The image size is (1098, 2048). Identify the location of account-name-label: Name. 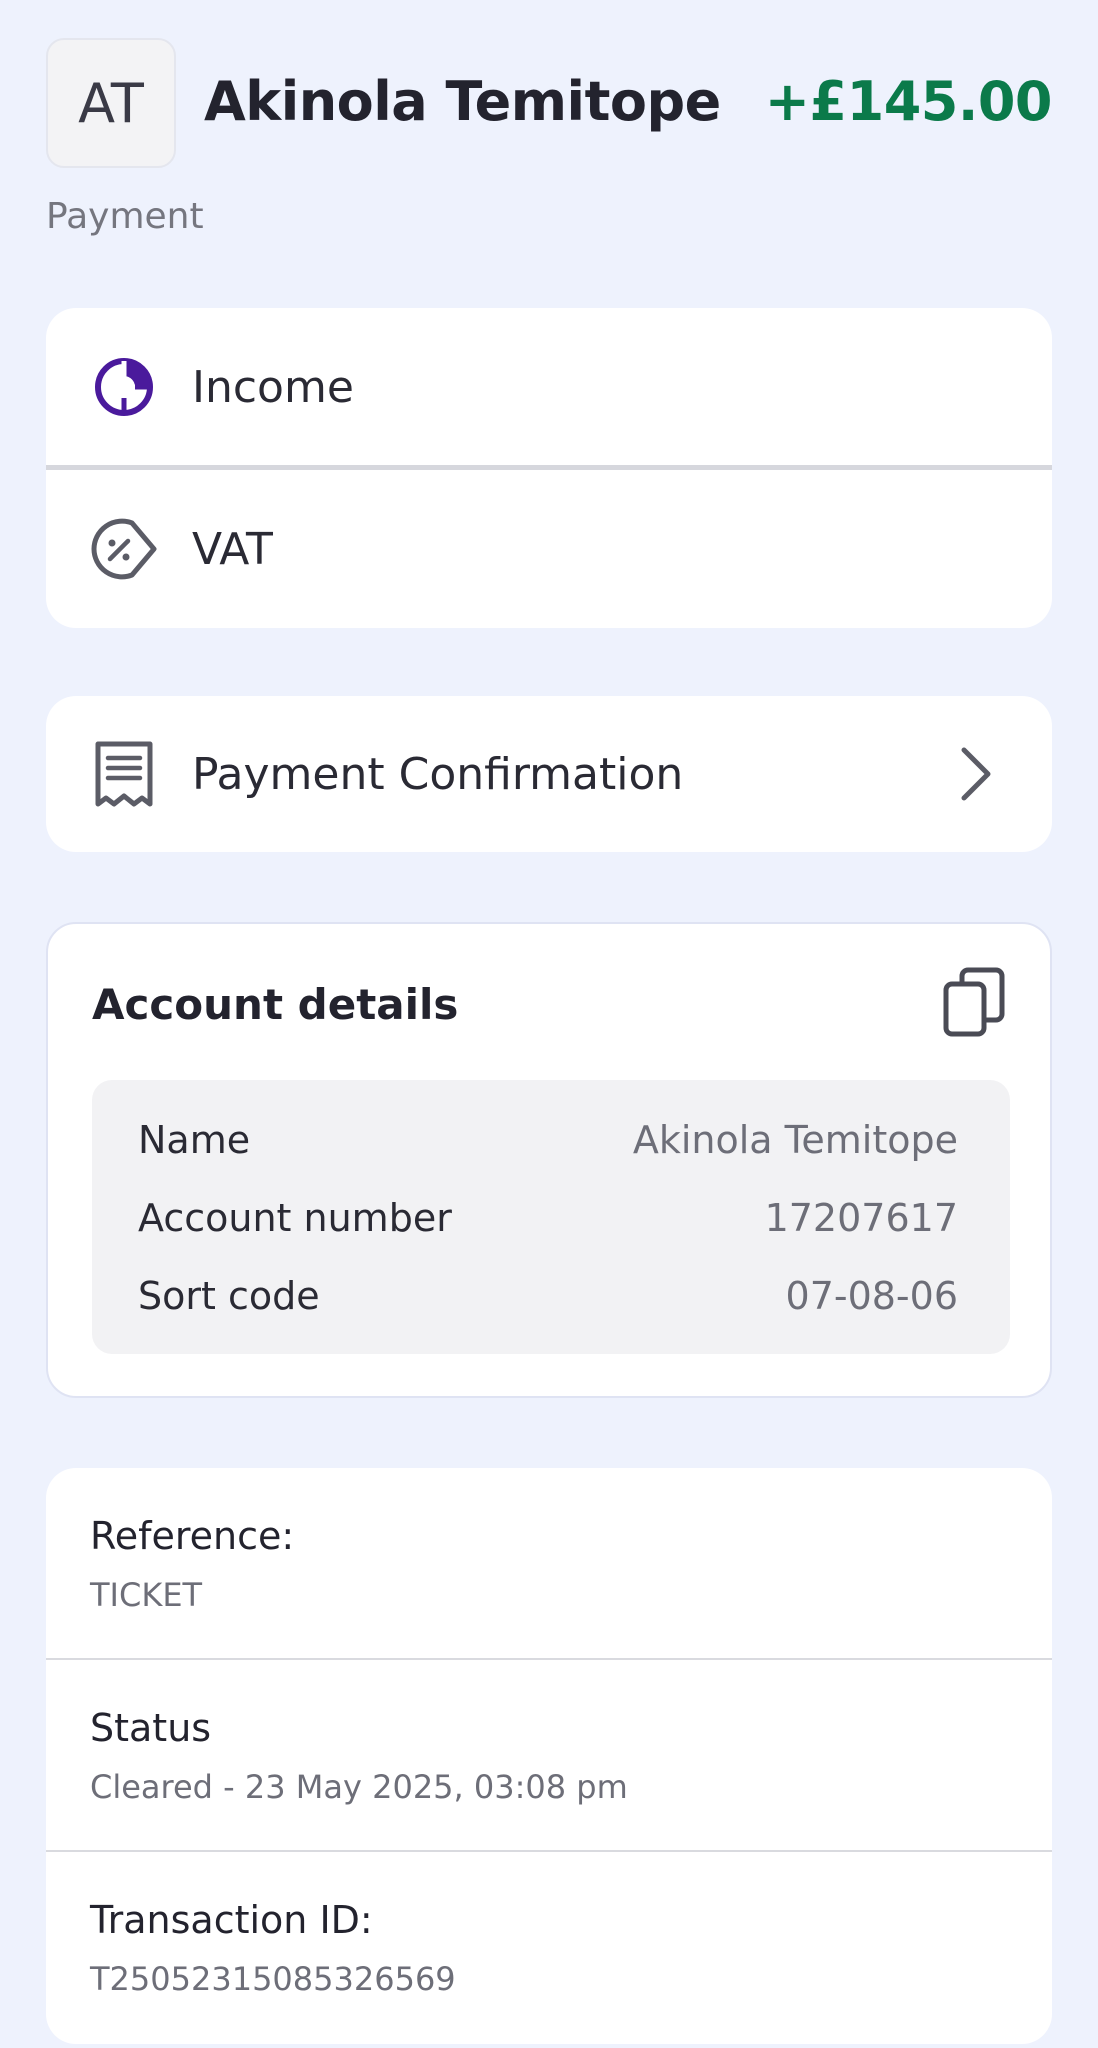
(194, 1140).